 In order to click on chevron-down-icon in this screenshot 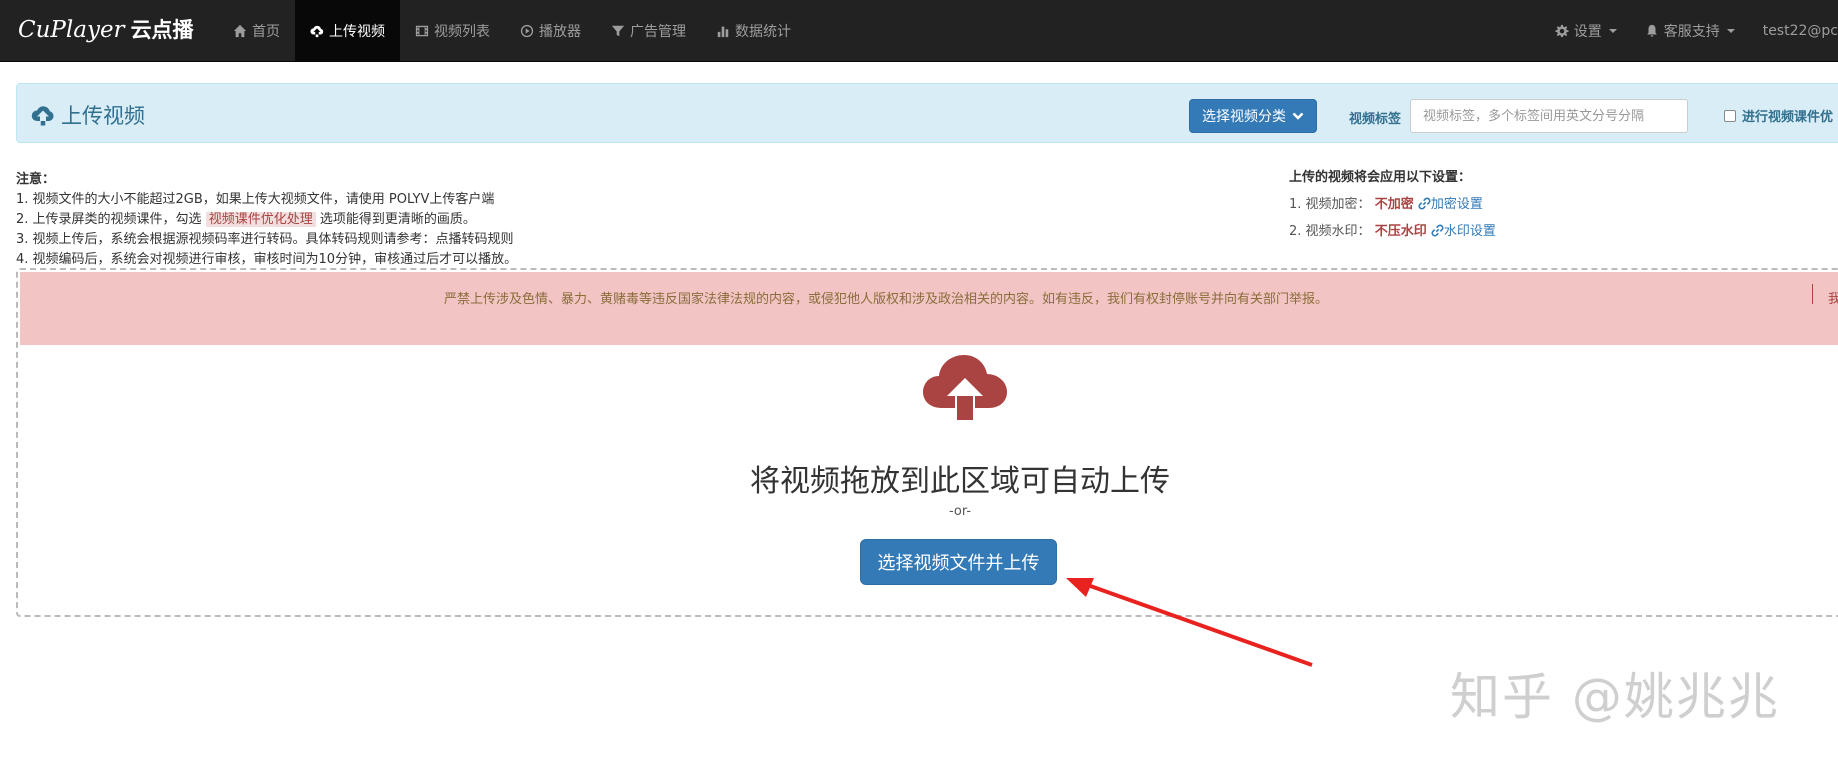, I will do `click(1298, 116)`.